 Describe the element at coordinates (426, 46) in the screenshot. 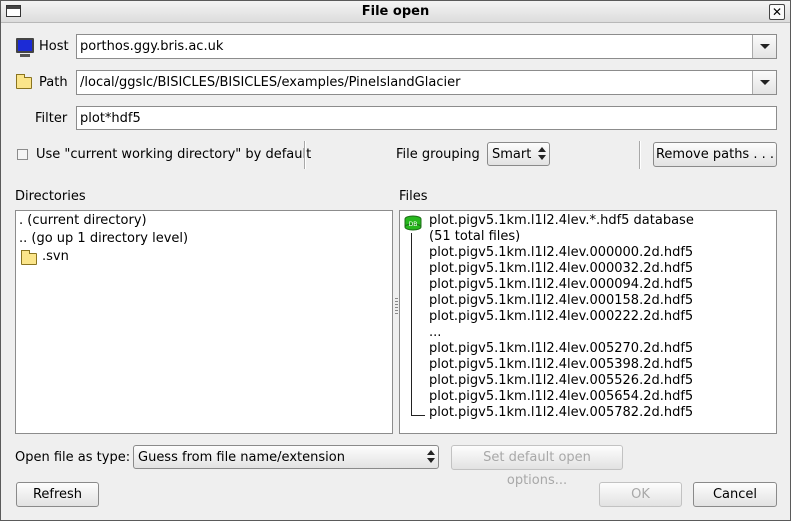

I see `host-combo: porthos.ggy.bris.ac.uk` at that location.